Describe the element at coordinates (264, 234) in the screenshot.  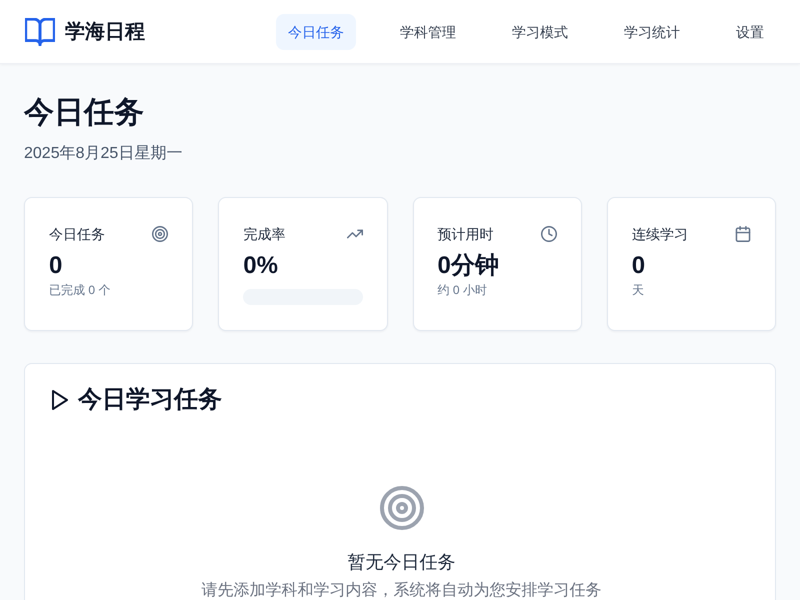
I see `stat-label: 完成率` at that location.